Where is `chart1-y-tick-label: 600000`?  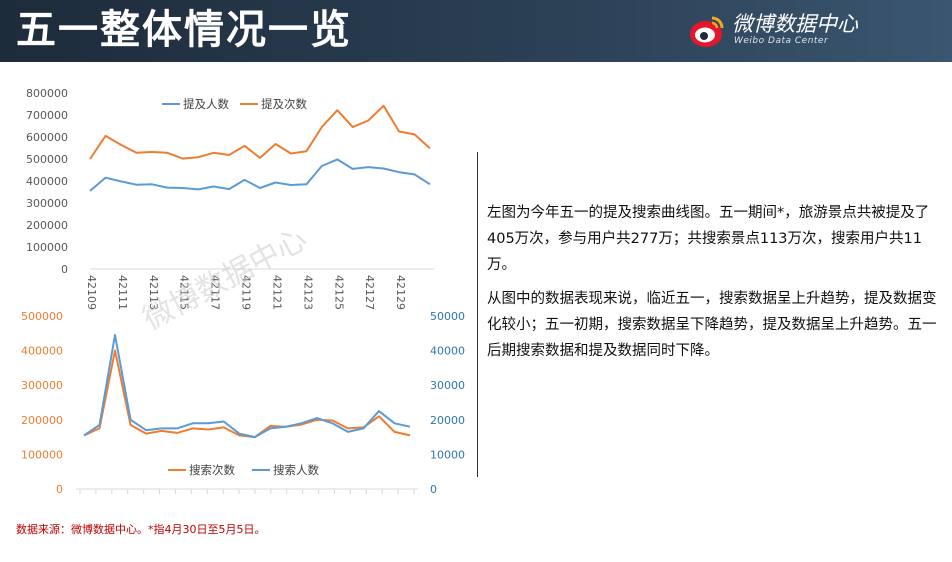 chart1-y-tick-label: 600000 is located at coordinates (47, 137).